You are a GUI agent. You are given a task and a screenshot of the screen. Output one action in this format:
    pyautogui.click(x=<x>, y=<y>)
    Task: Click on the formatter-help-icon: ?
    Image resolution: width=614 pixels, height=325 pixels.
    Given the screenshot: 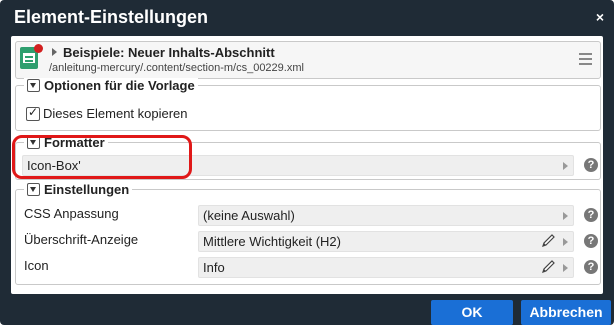 What is the action you would take?
    pyautogui.click(x=591, y=165)
    